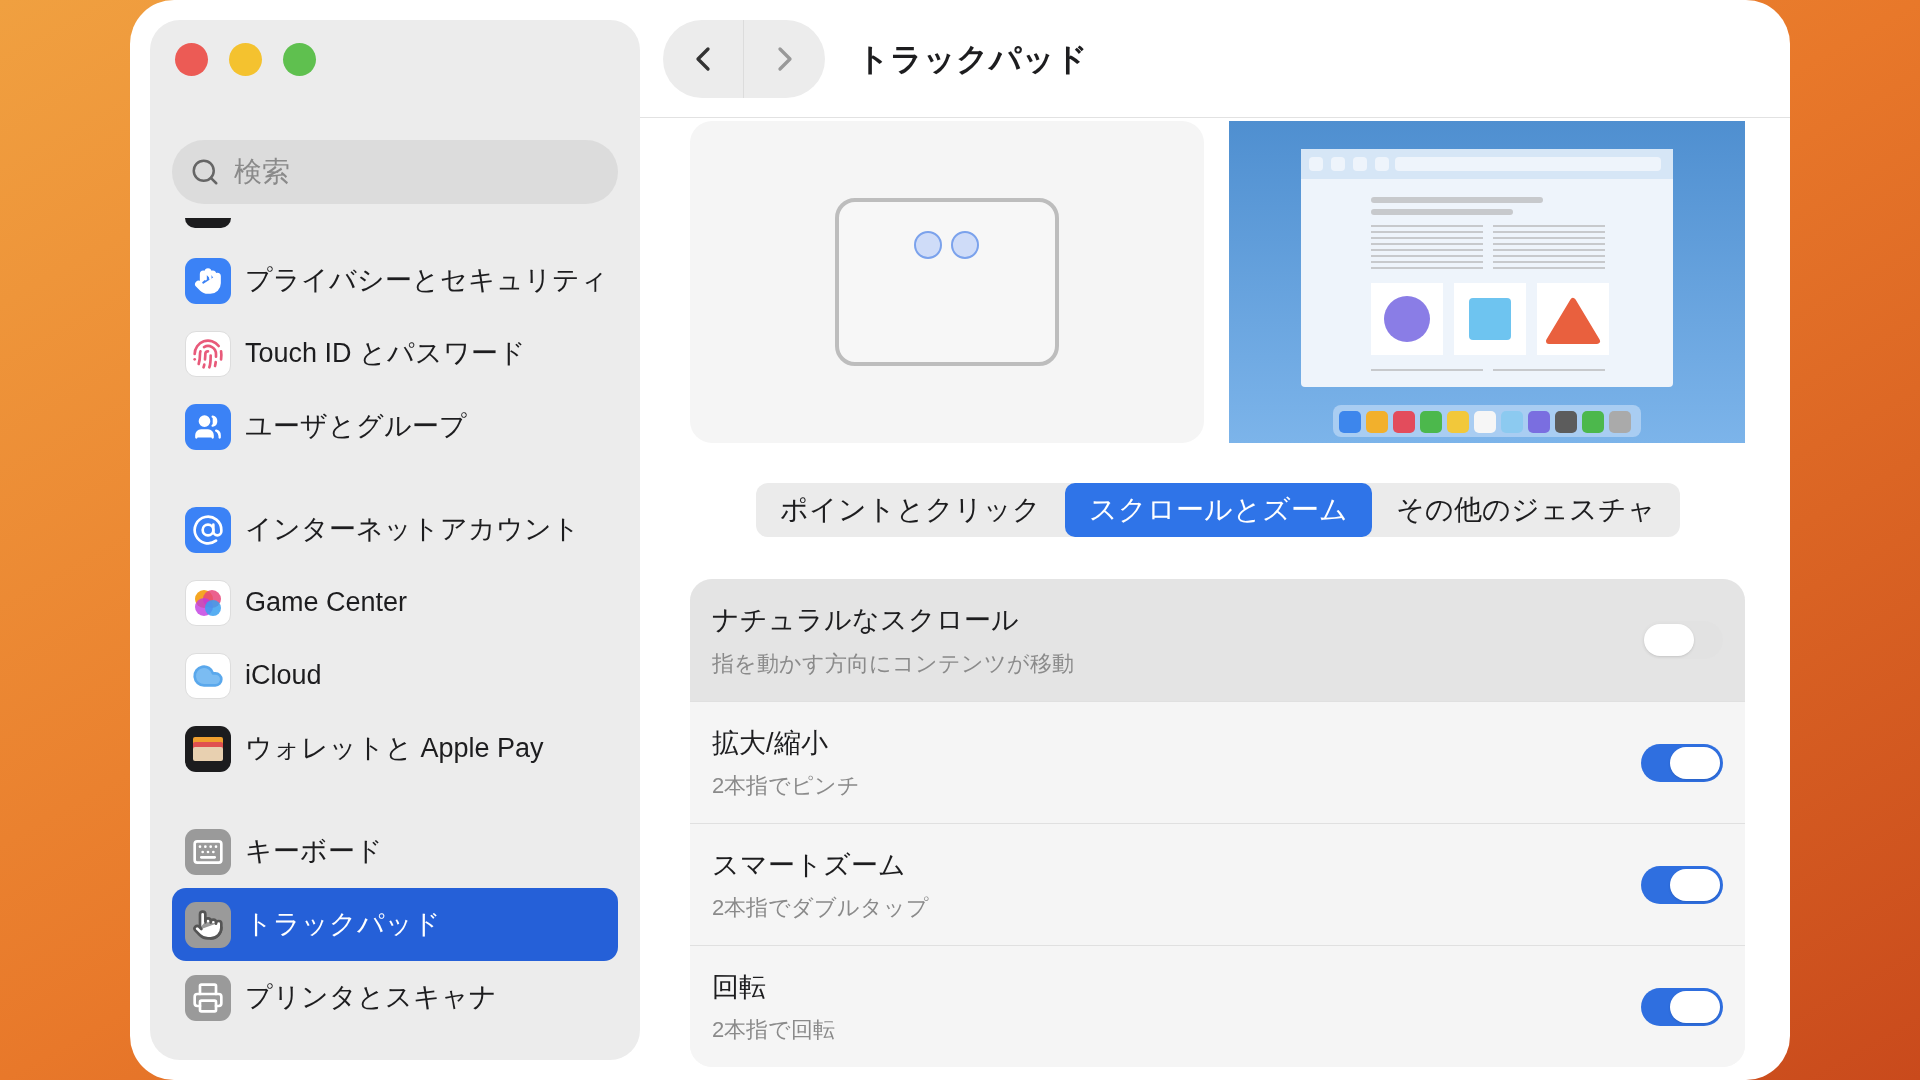  I want to click on hand-icon, so click(208, 280).